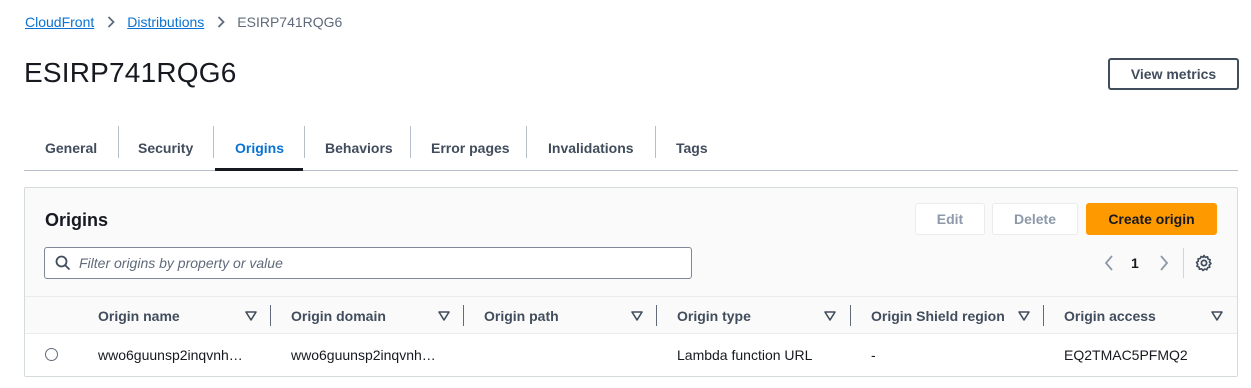 The image size is (1251, 388). Describe the element at coordinates (1126, 355) in the screenshot. I see `cell-origin-access: EQ2TMAC5PFMQ2` at that location.